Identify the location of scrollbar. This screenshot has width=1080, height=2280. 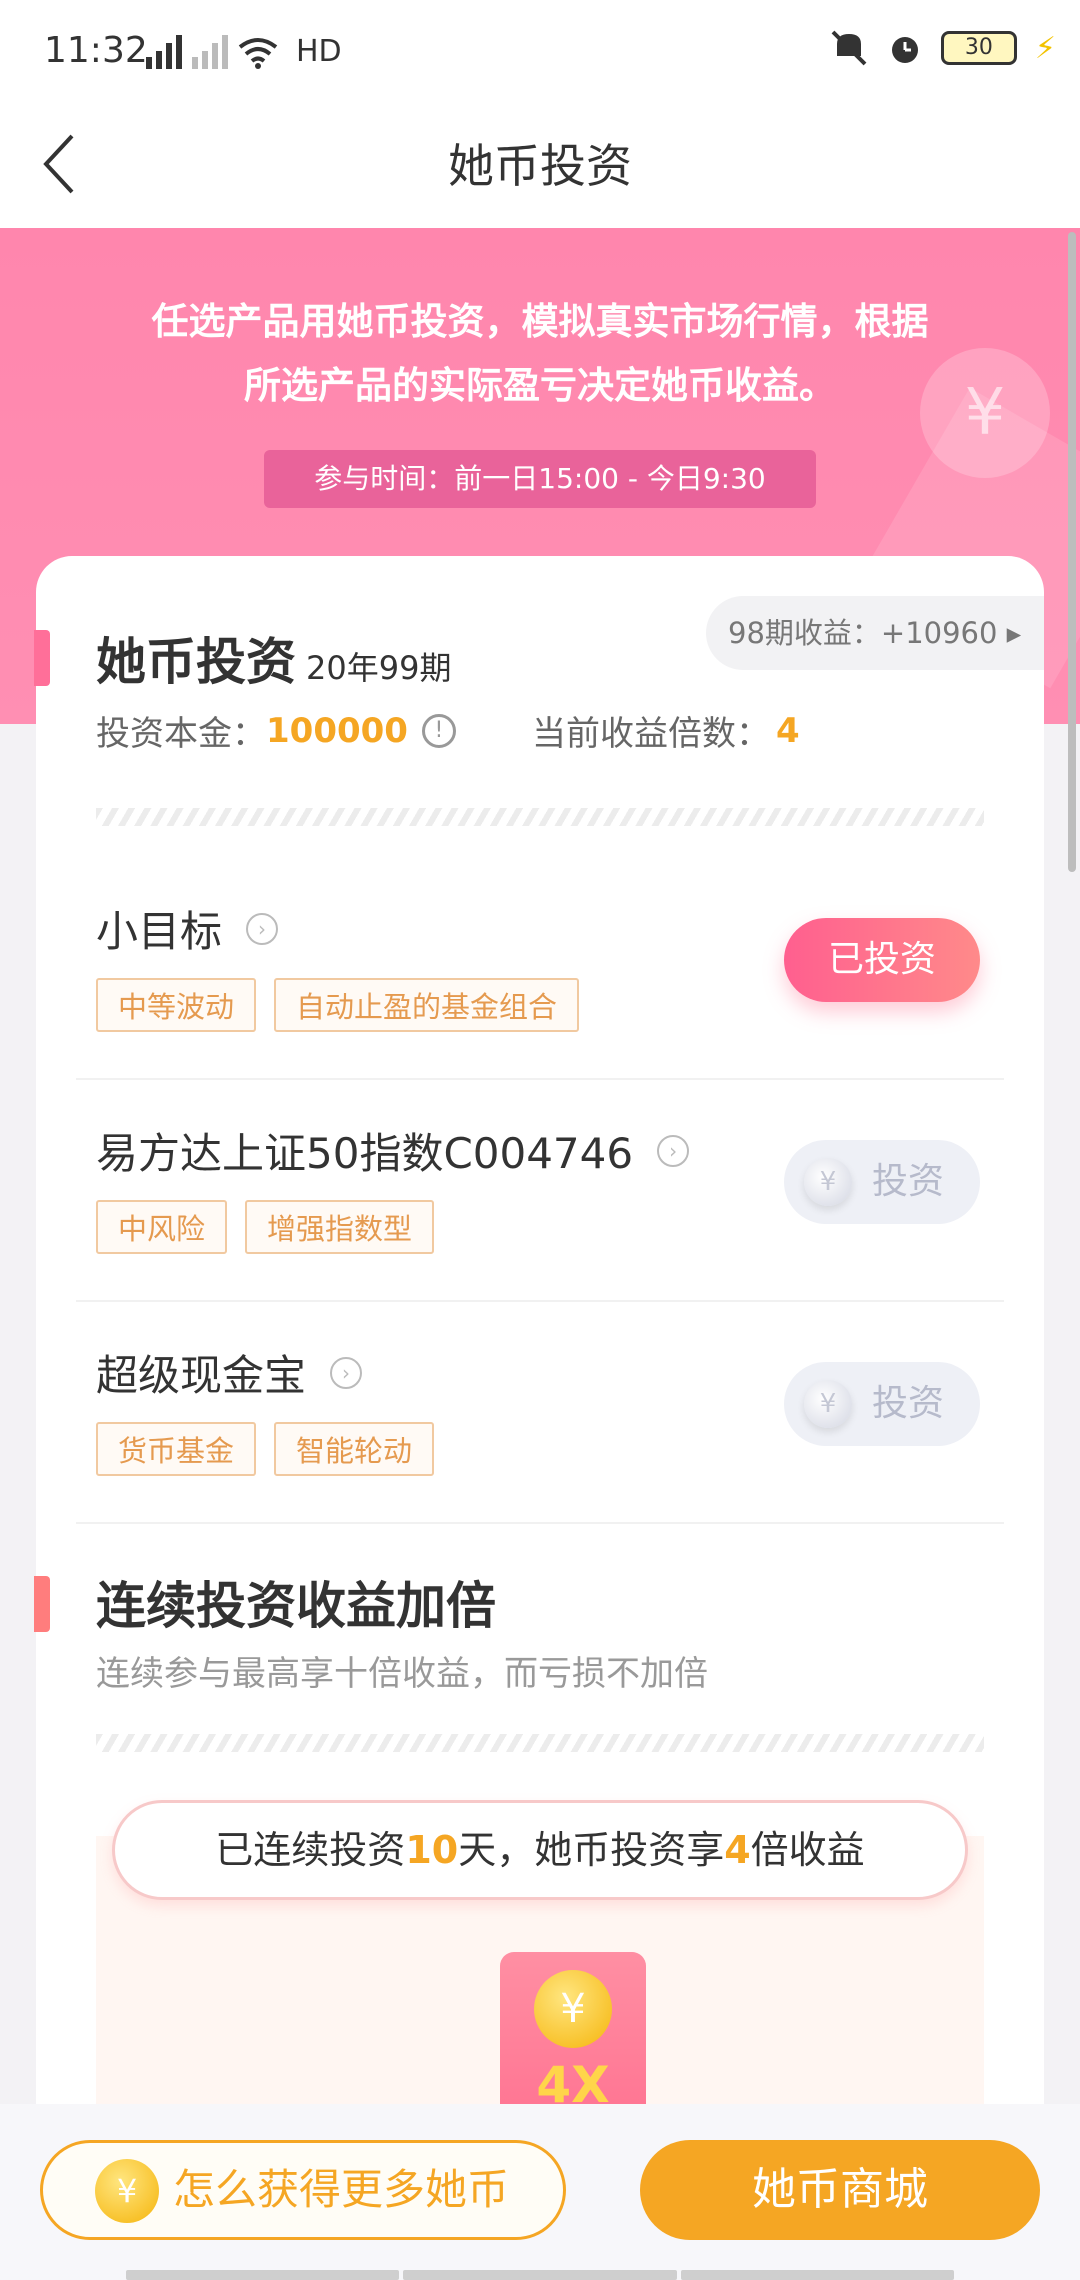
(1072, 552).